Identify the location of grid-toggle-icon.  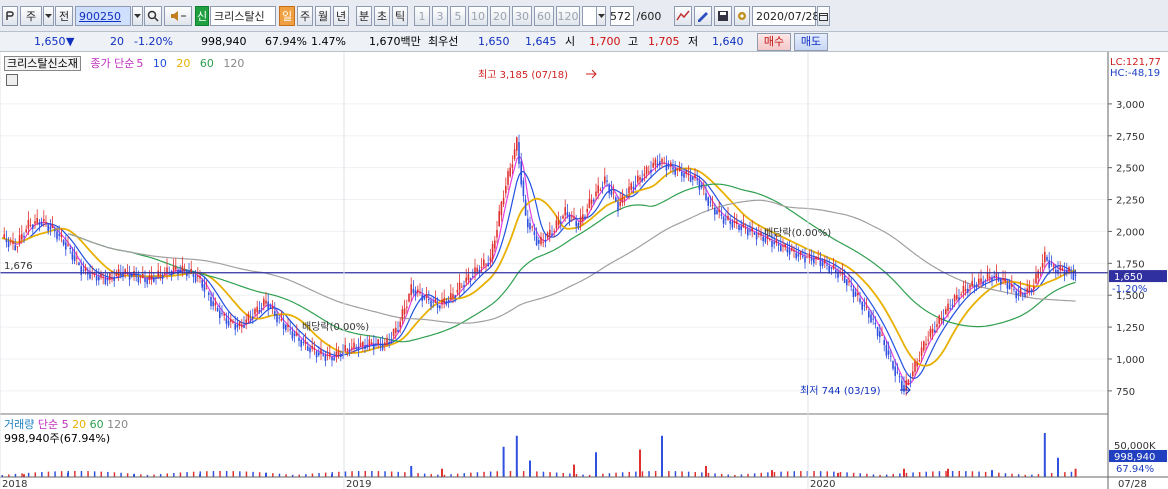
(12, 80).